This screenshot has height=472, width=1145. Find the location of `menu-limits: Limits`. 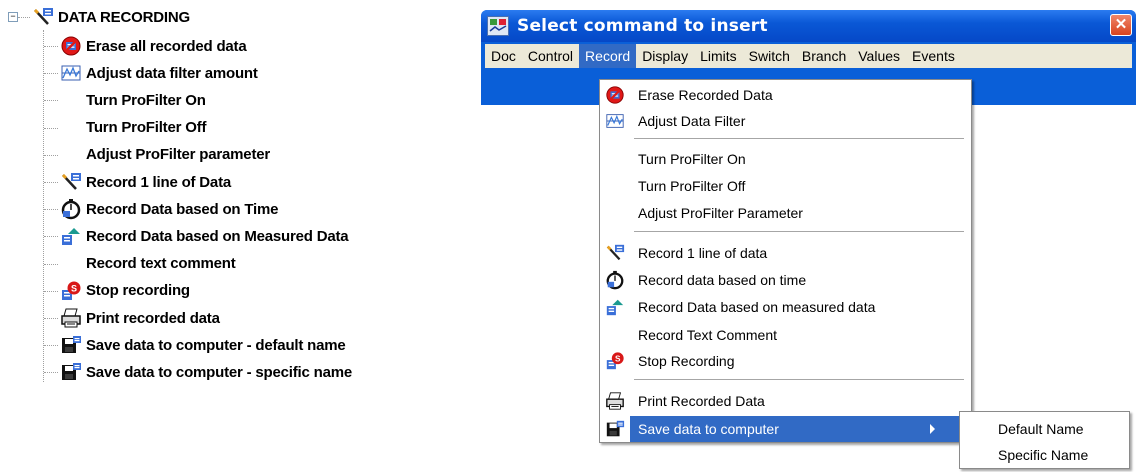

menu-limits: Limits is located at coordinates (718, 56).